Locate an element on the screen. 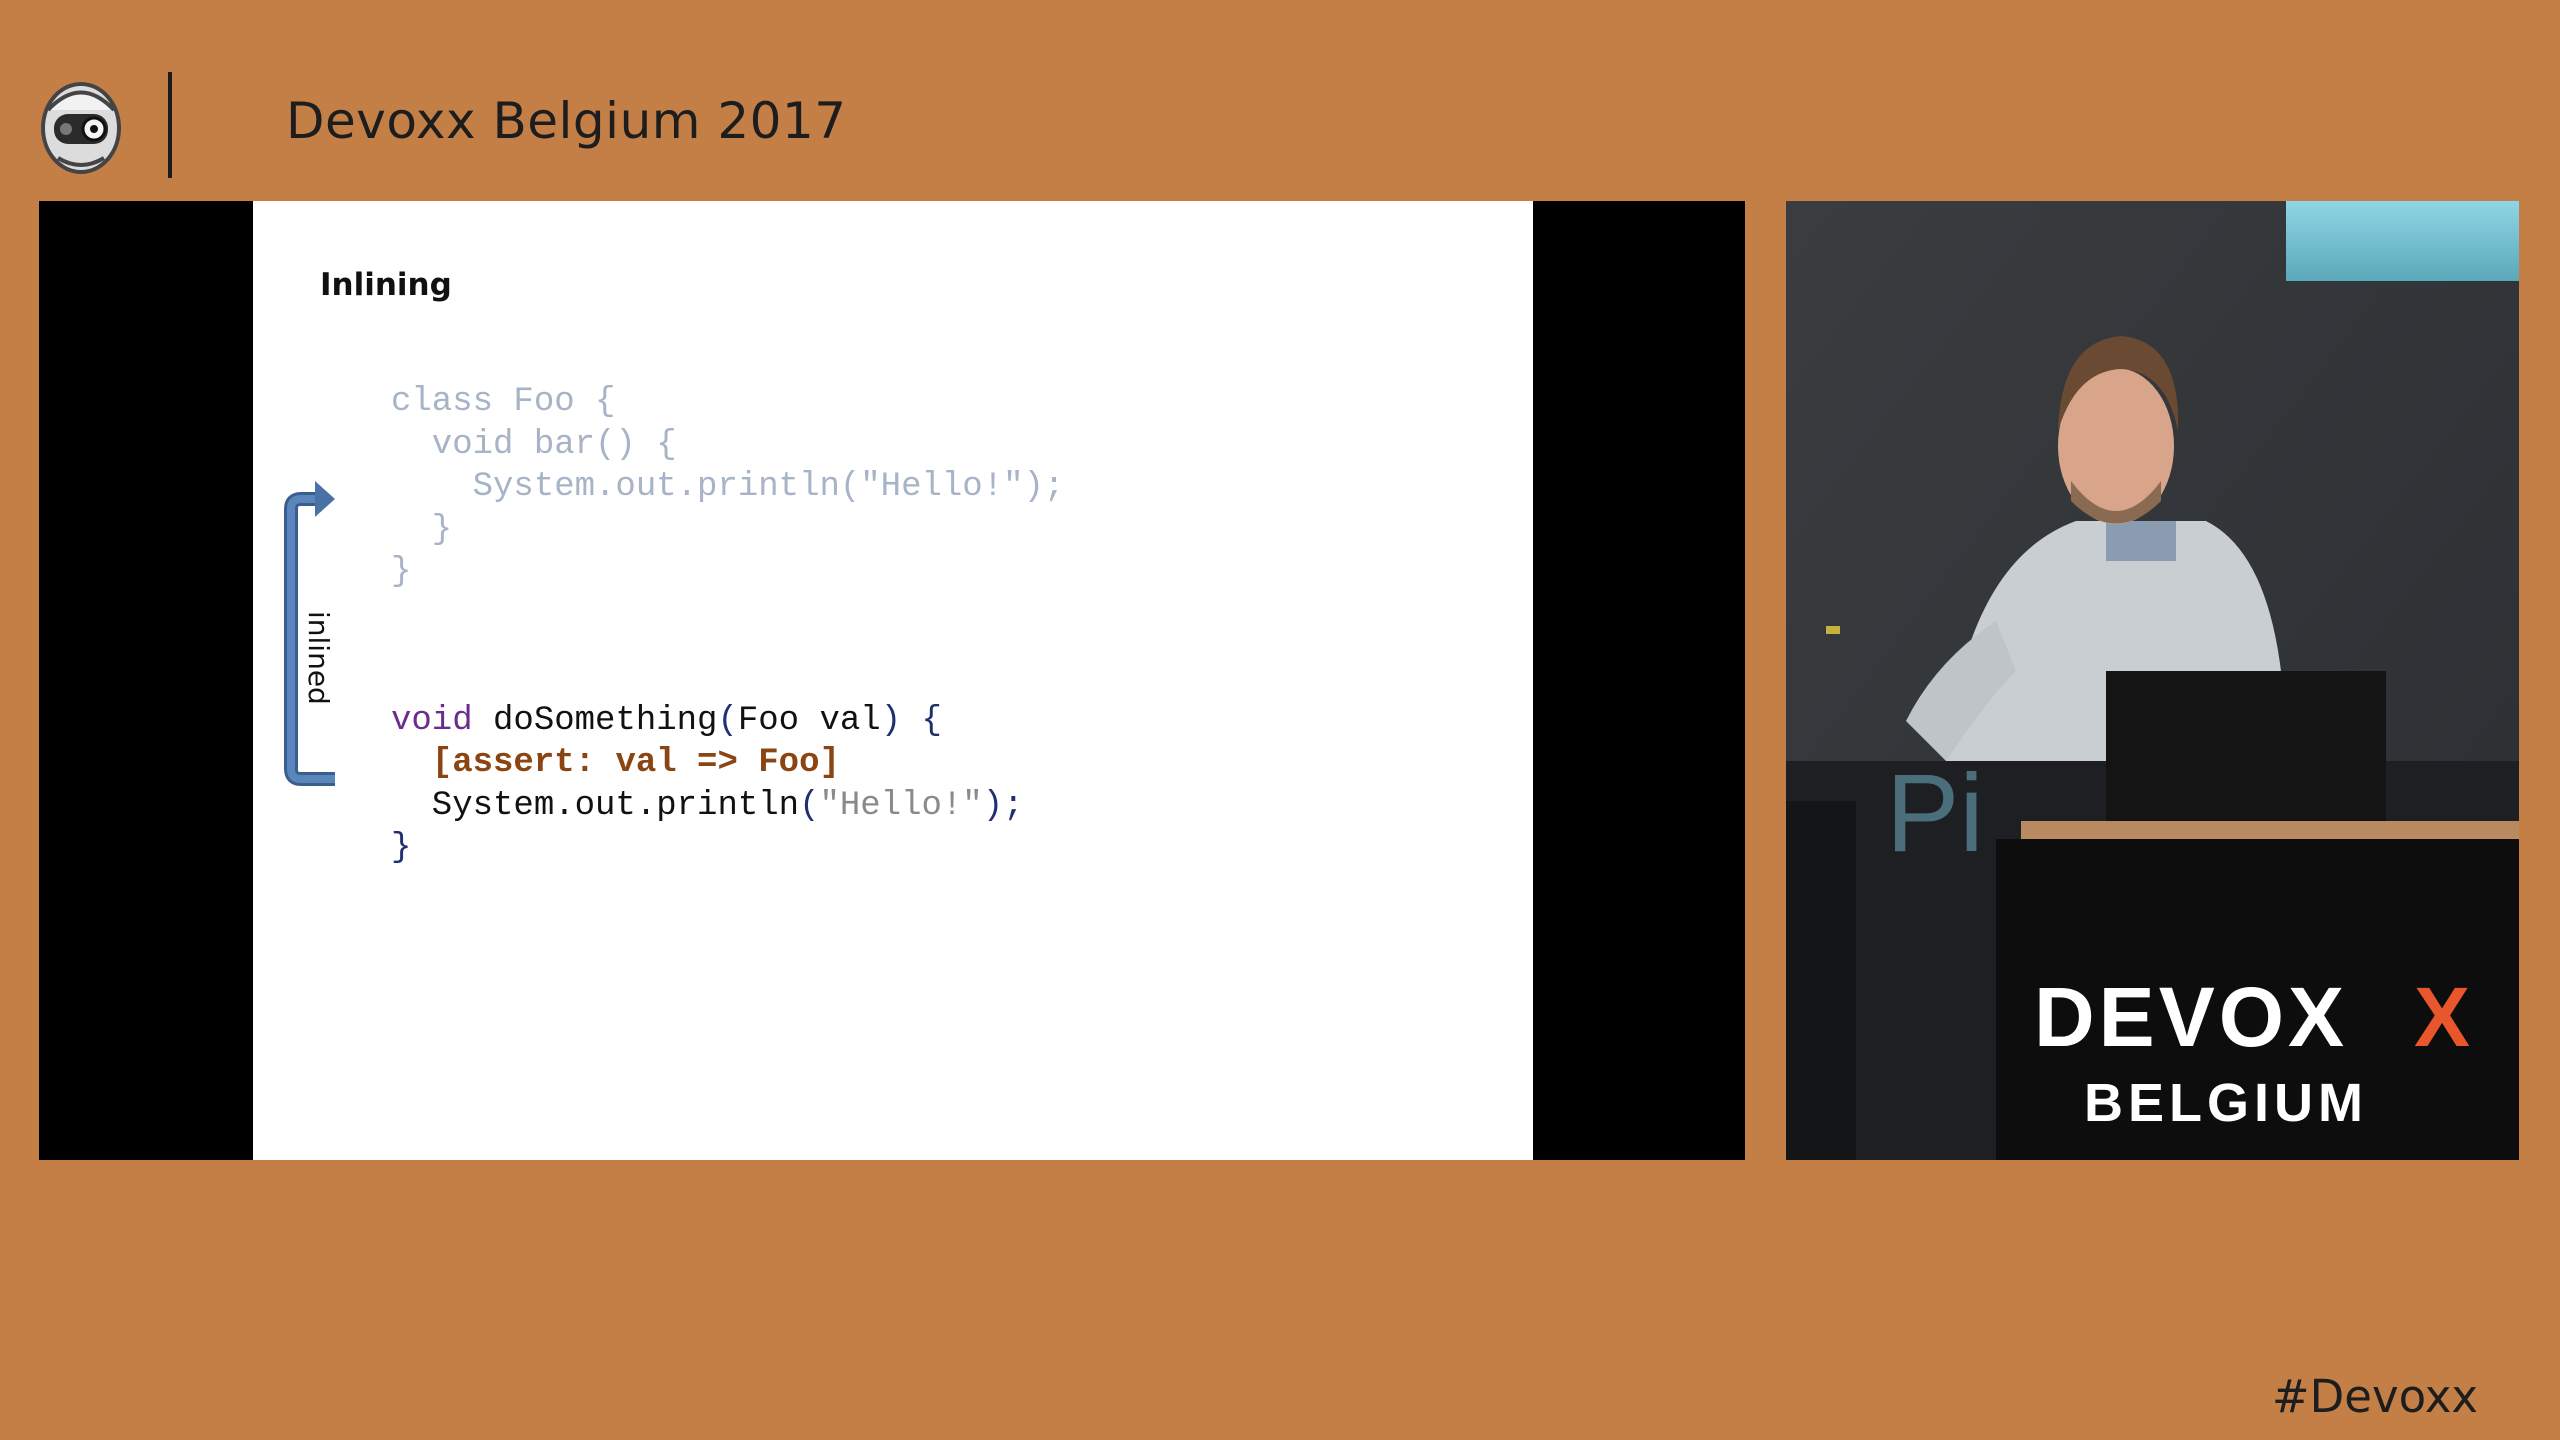  podium-brand-x: X is located at coordinates (2442, 1017).